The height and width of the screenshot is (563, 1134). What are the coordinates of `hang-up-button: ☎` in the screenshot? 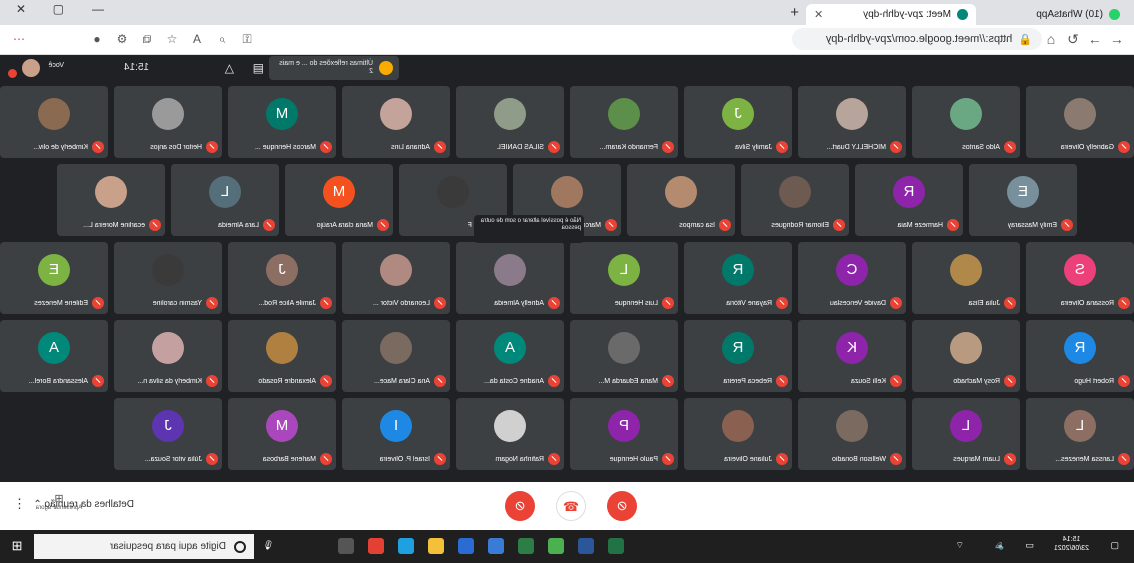 It's located at (571, 506).